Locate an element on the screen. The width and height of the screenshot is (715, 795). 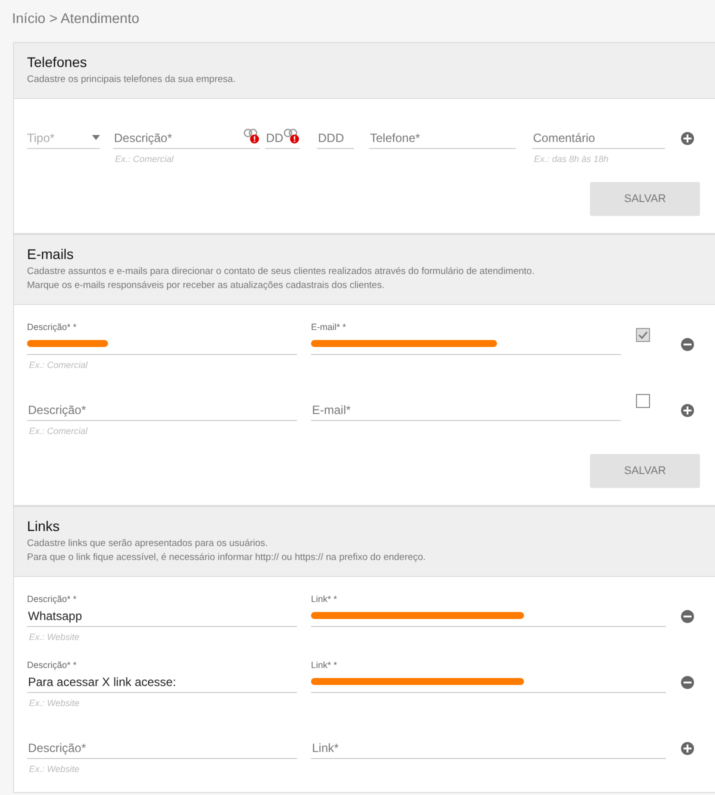
input-field: E-mail* is located at coordinates (466, 409).